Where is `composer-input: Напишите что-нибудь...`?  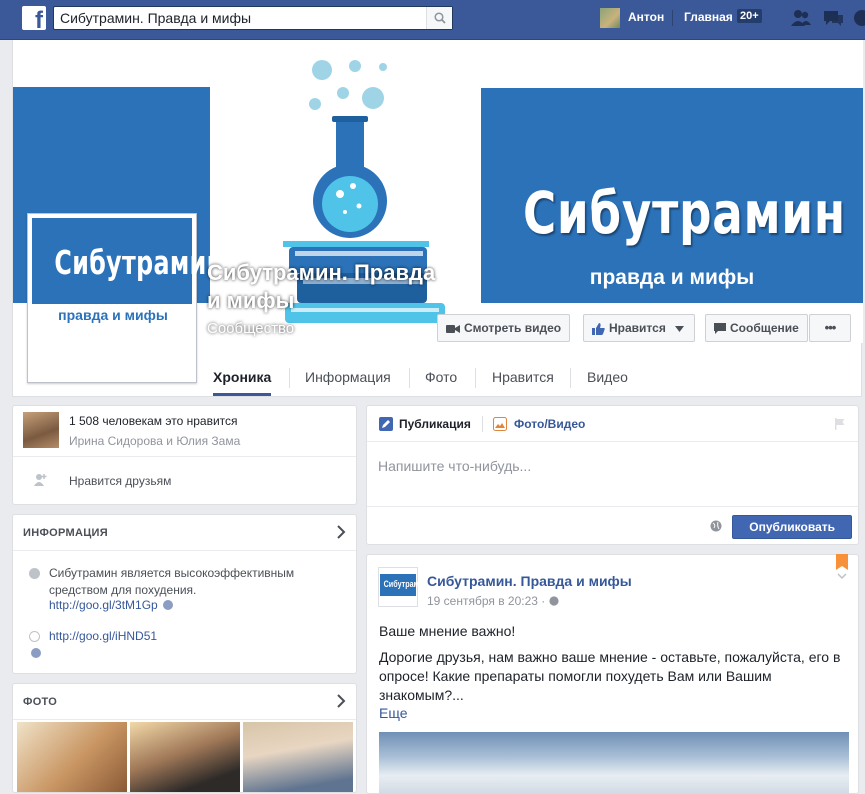
composer-input: Напишите что-нибудь... is located at coordinates (454, 466).